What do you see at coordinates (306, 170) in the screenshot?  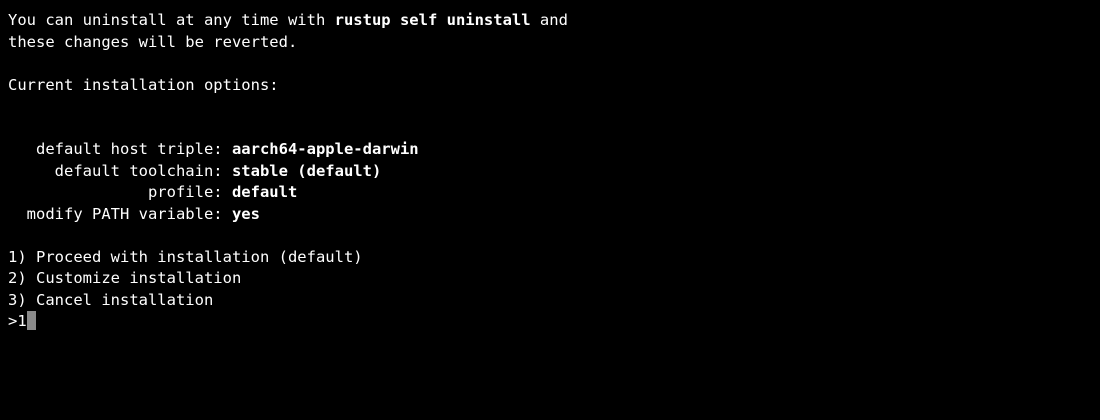 I see `option-value: stable (default)` at bounding box center [306, 170].